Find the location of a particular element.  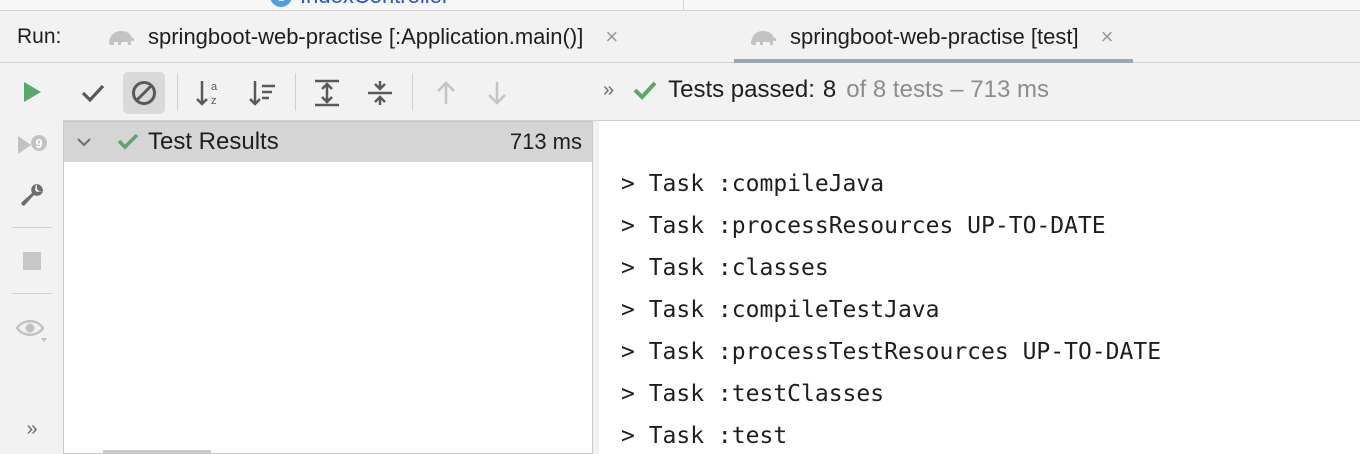

show-passed-button is located at coordinates (93, 93).